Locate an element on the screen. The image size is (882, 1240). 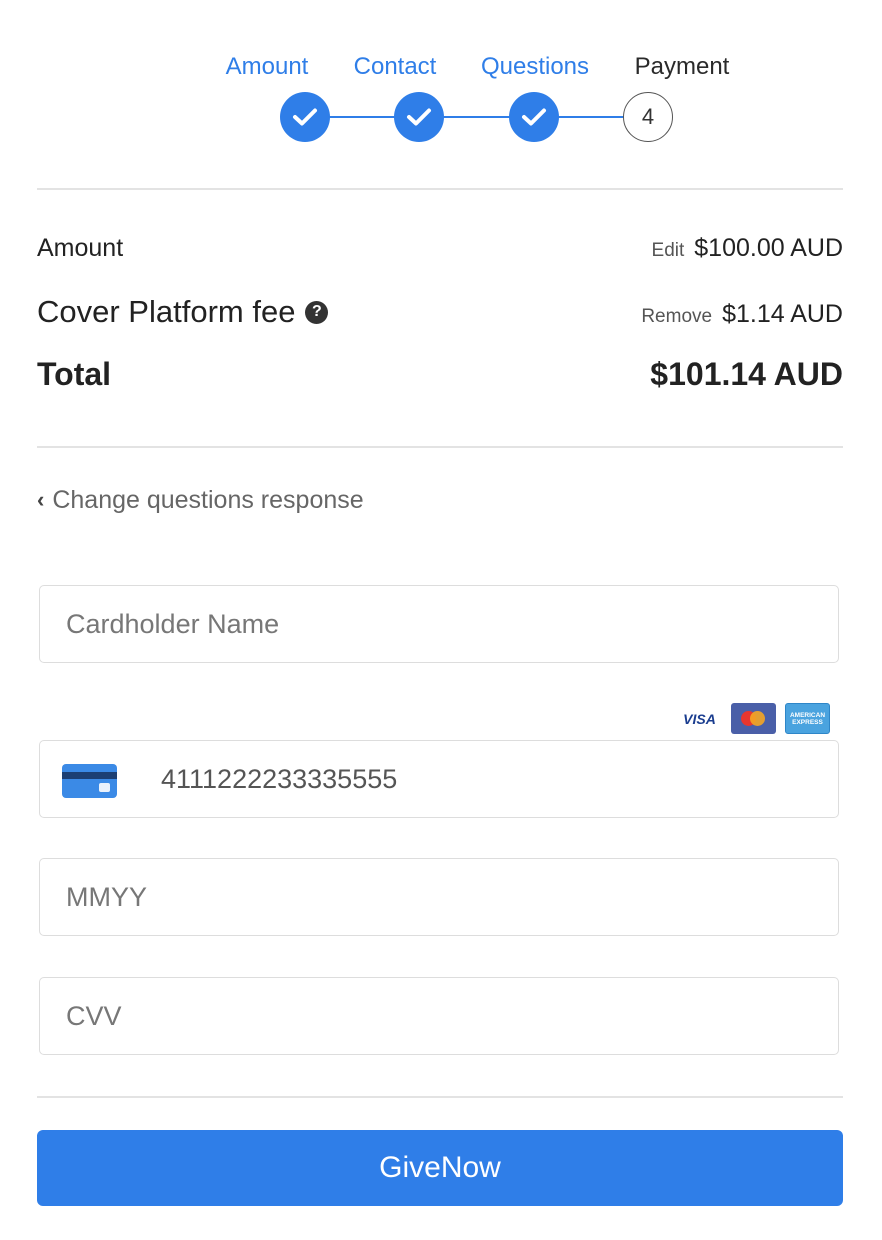
card-number-field is located at coordinates (439, 779).